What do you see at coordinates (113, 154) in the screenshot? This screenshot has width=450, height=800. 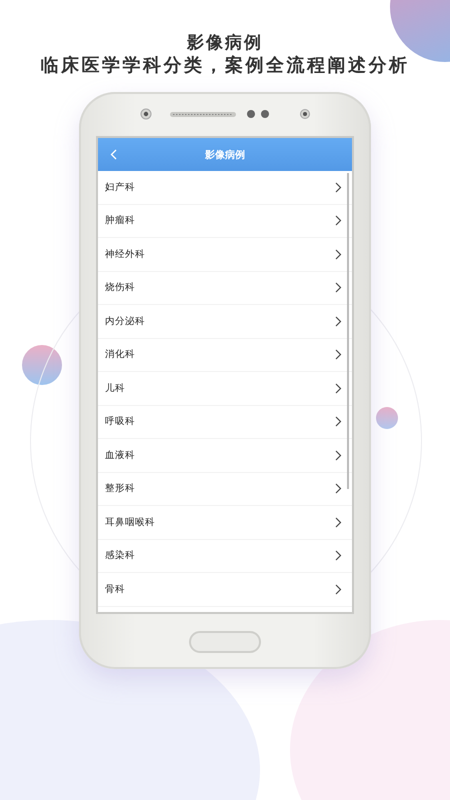 I see `back-icon` at bounding box center [113, 154].